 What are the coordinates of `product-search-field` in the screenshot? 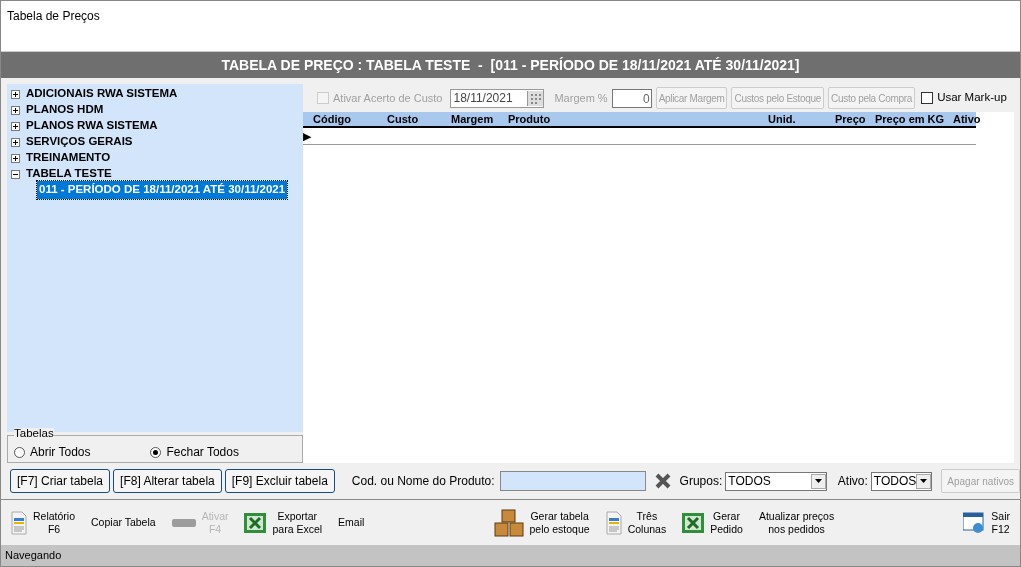 It's located at (572, 481).